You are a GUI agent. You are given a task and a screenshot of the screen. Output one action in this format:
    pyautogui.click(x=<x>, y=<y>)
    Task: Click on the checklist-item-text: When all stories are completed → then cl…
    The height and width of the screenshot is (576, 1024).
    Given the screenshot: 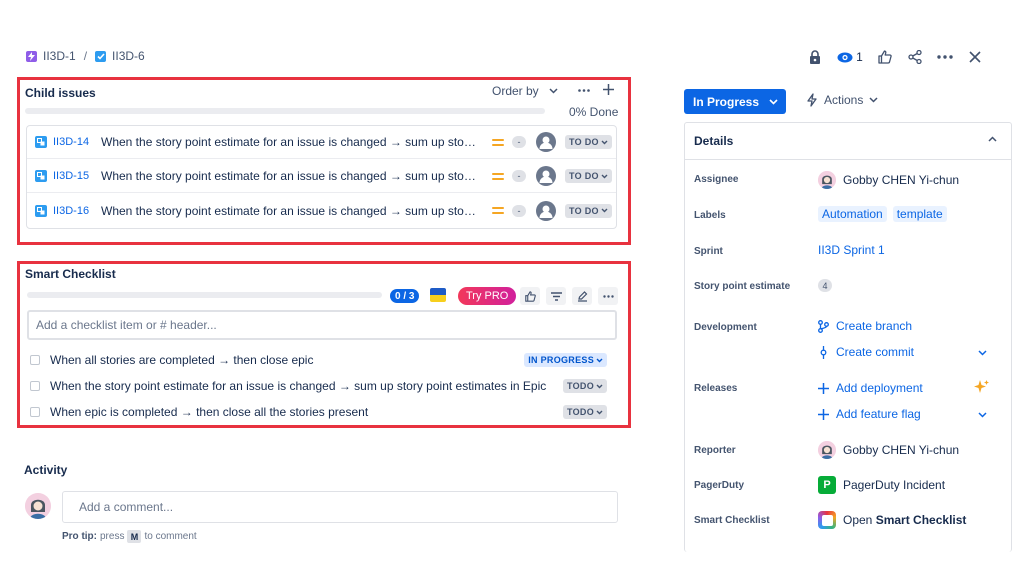 What is the action you would take?
    pyautogui.click(x=181, y=360)
    